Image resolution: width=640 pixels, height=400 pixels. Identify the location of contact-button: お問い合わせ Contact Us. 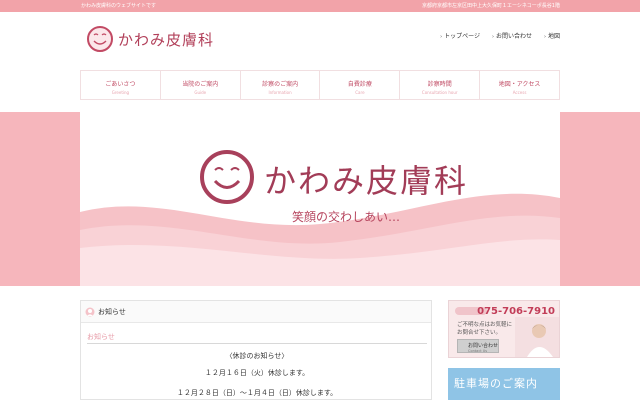
(478, 346).